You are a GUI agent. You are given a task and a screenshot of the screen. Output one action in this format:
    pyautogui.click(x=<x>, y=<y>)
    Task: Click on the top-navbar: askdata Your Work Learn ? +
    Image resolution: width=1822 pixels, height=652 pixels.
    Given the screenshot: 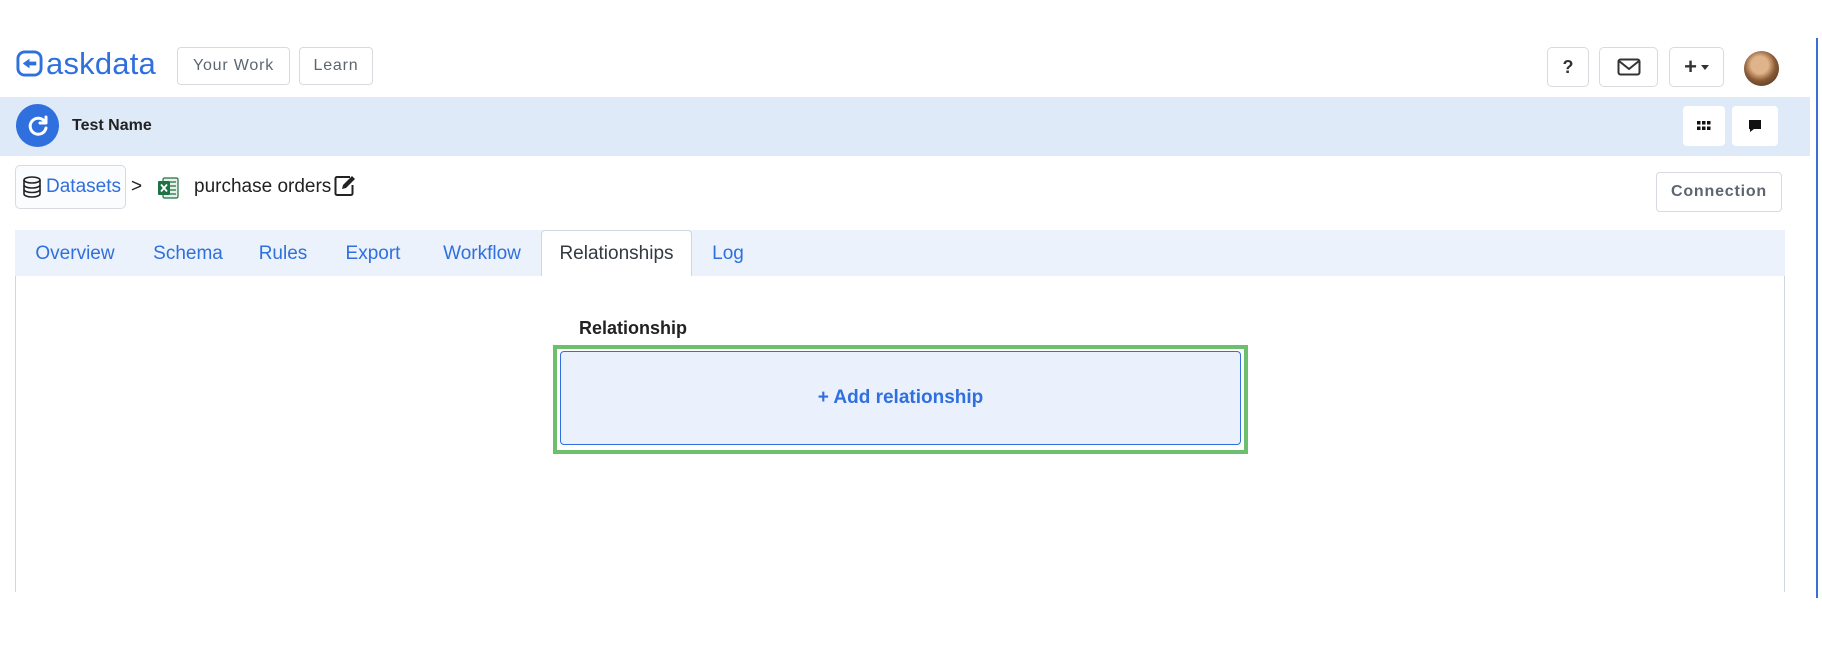 What is the action you would take?
    pyautogui.click(x=911, y=48)
    